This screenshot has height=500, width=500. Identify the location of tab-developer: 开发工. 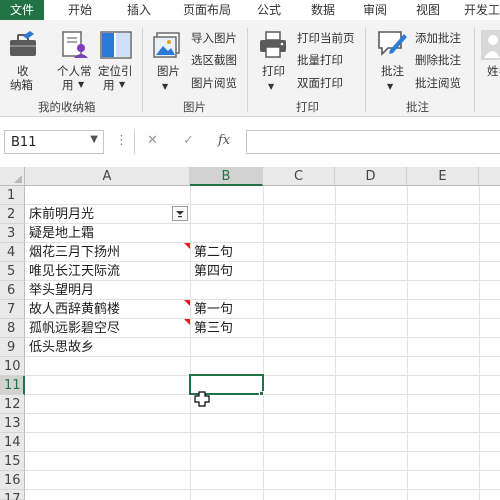
(481, 10).